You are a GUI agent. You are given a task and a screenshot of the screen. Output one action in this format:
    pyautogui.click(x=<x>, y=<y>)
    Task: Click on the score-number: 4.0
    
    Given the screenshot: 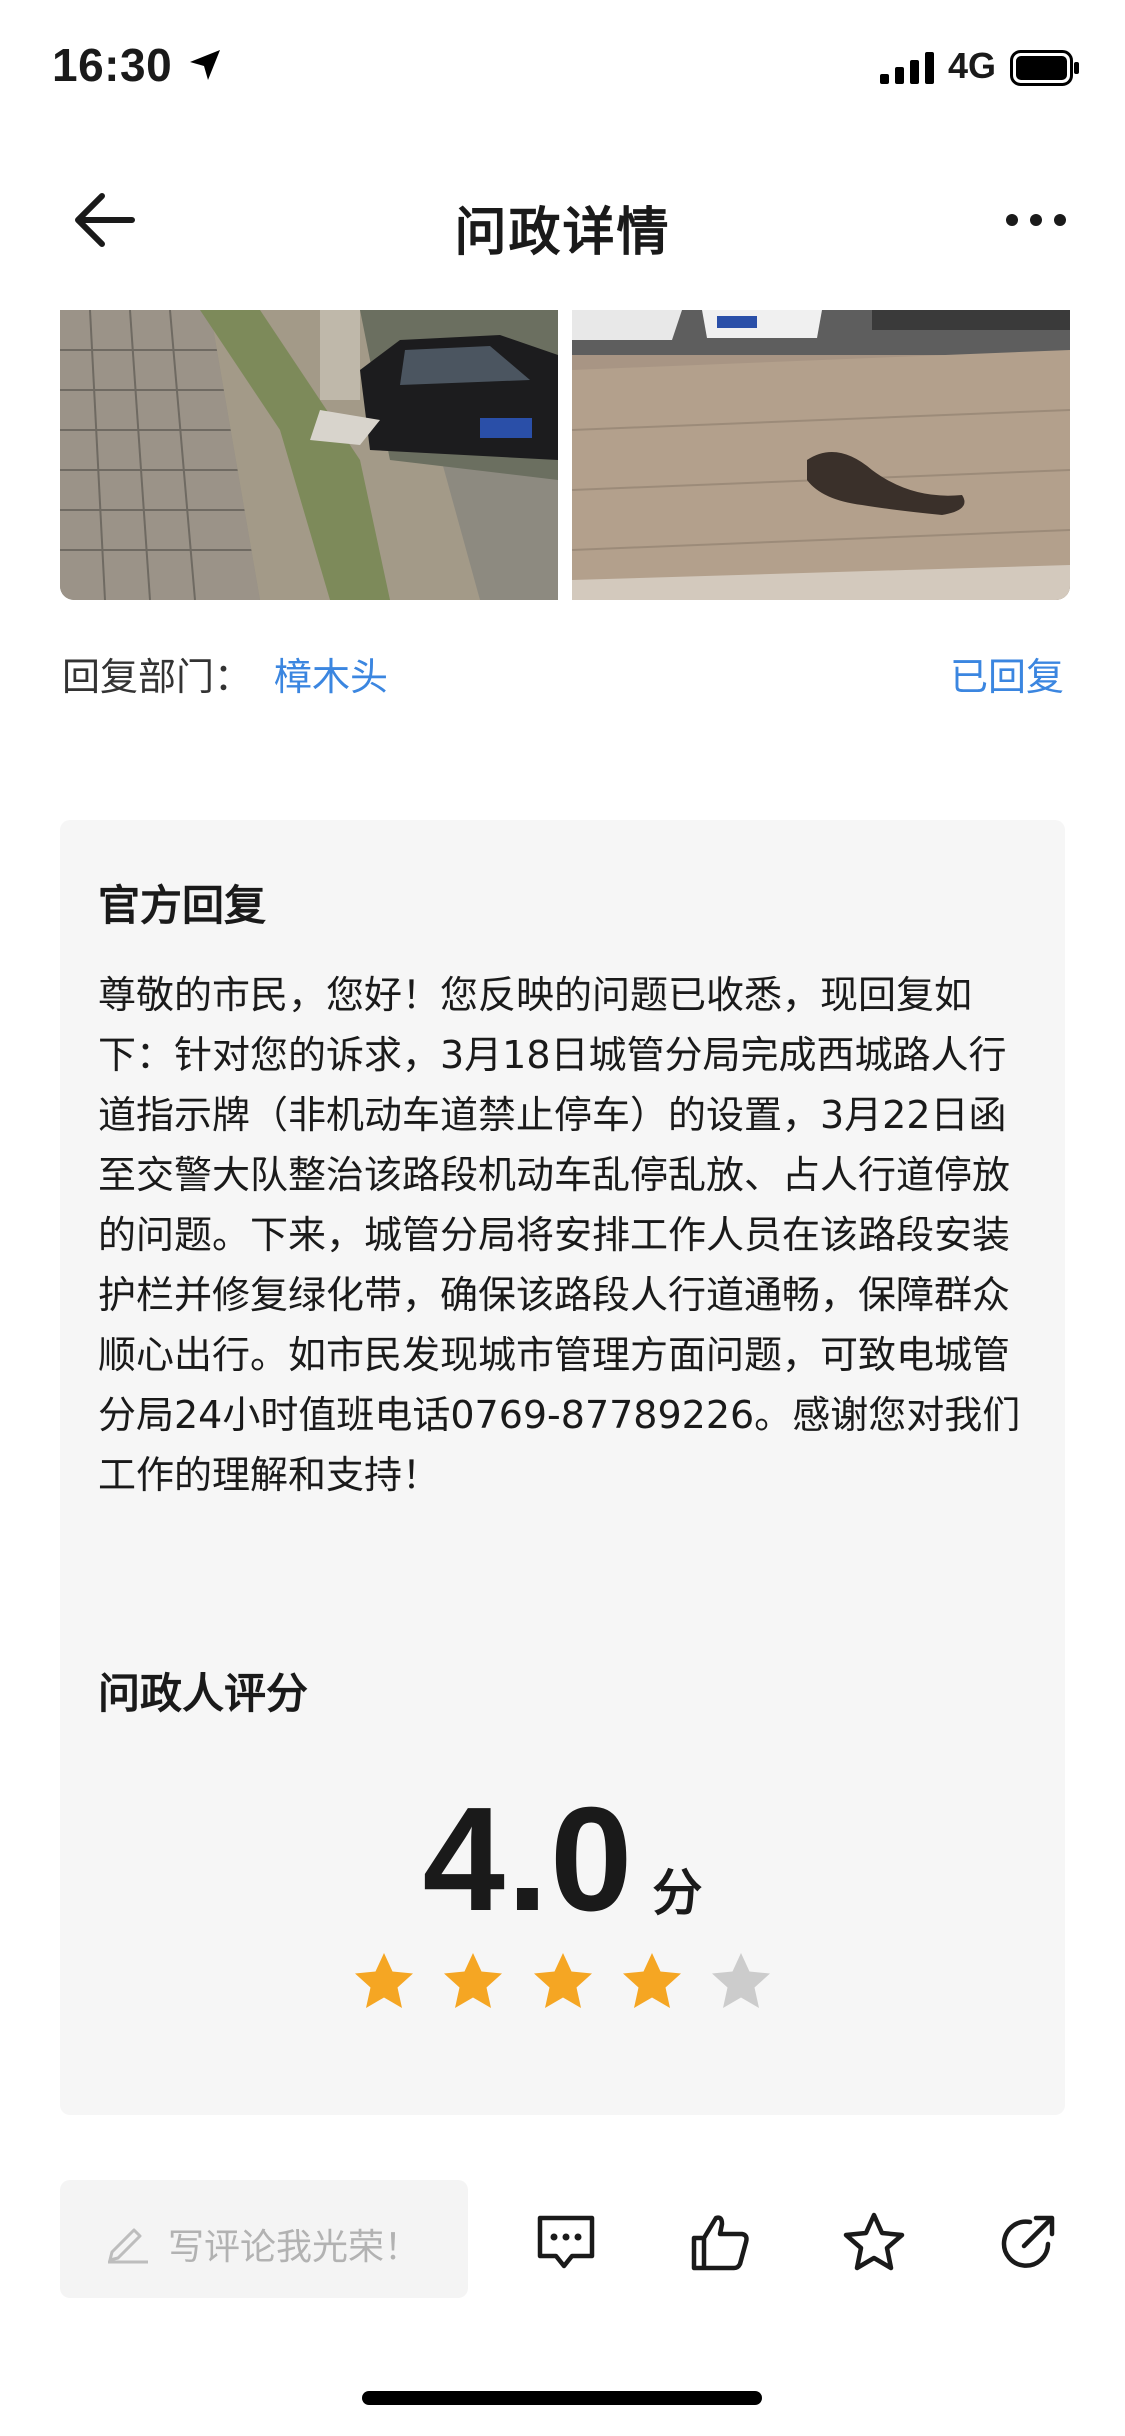 What is the action you would take?
    pyautogui.click(x=528, y=1859)
    